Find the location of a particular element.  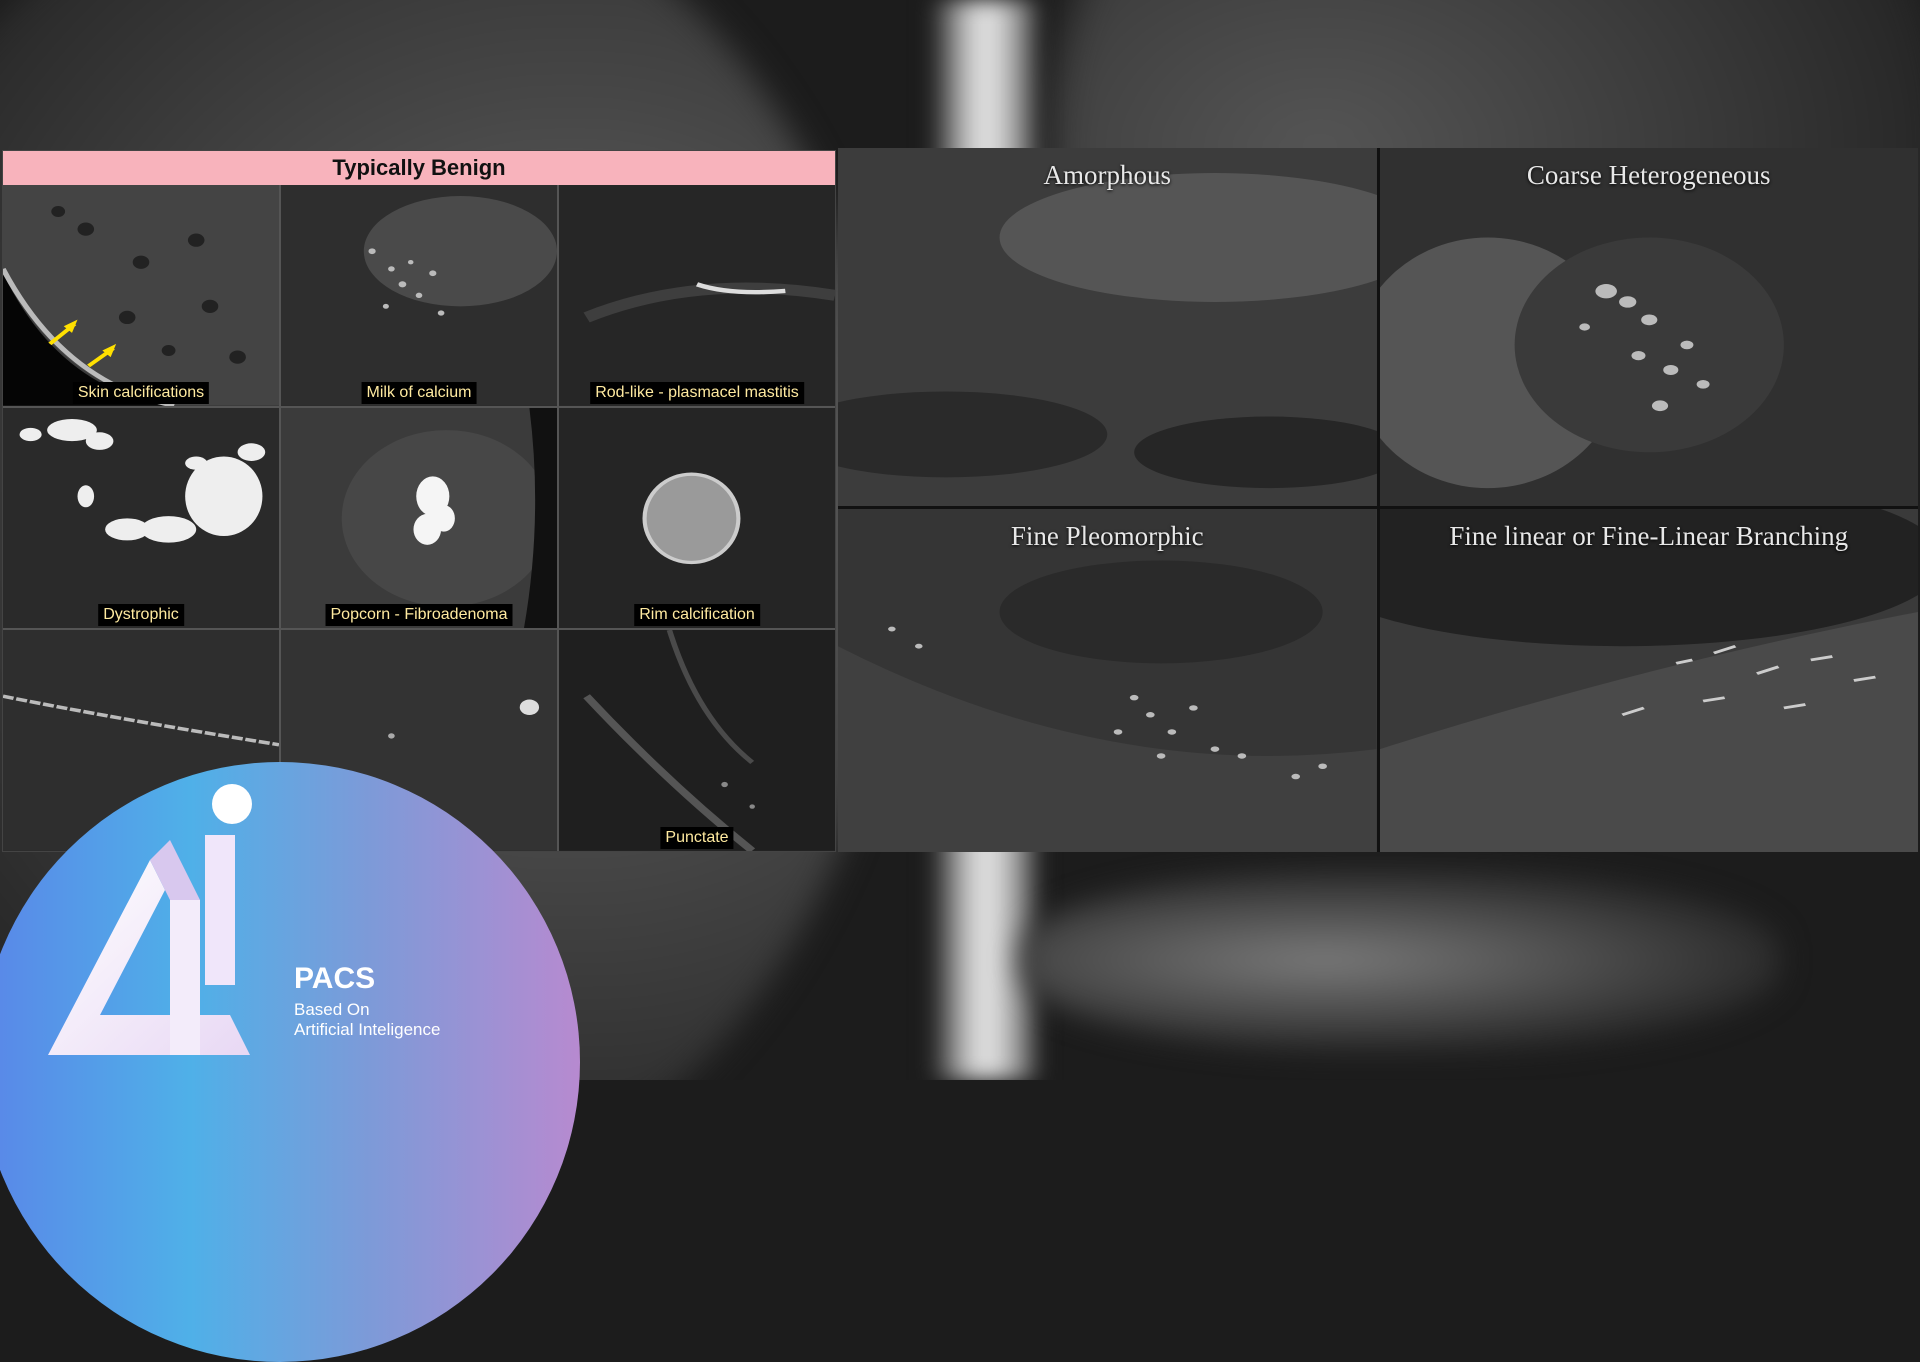

panel-fine-pleomorphic: Fine Pleomorphic is located at coordinates (1107, 680).